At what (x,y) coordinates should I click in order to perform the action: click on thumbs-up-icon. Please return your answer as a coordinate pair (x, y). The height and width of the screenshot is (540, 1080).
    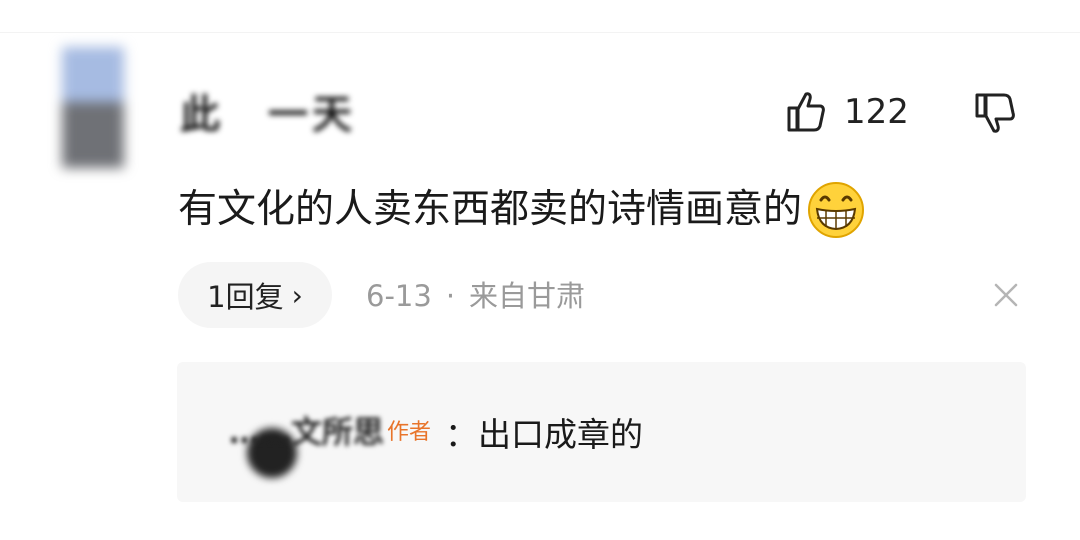
    Looking at the image, I should click on (806, 112).